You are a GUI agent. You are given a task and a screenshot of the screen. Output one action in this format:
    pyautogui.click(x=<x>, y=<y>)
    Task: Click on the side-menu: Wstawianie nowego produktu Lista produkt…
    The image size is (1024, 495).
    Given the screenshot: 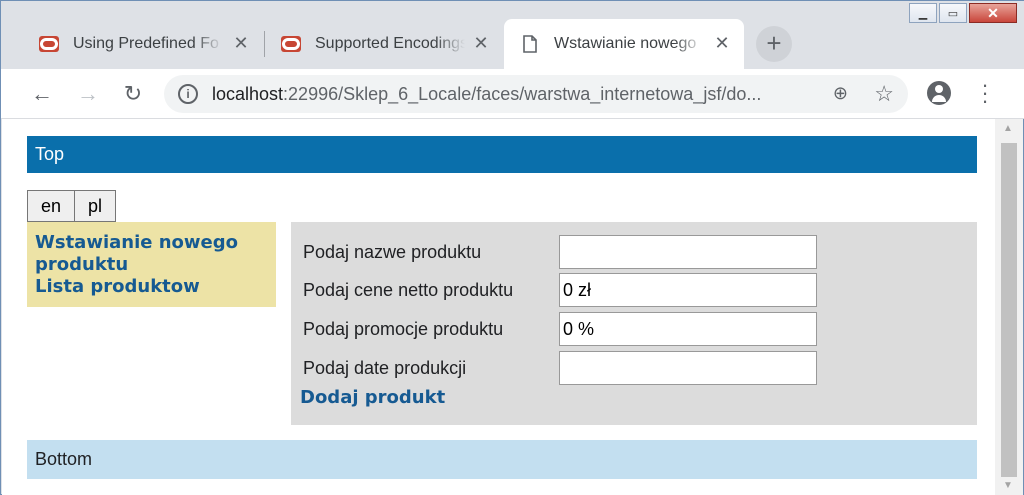 What is the action you would take?
    pyautogui.click(x=151, y=264)
    